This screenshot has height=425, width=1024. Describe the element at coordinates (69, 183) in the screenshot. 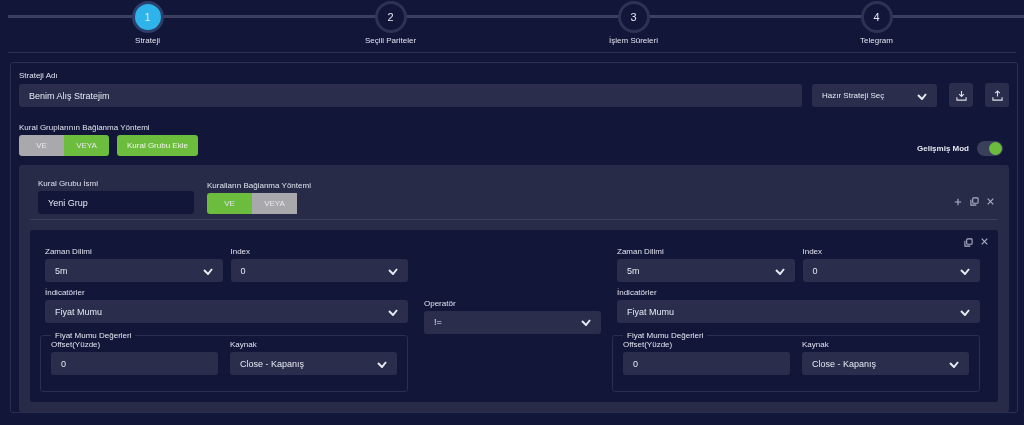

I see `field-label: Kural Grubu İsmi` at that location.